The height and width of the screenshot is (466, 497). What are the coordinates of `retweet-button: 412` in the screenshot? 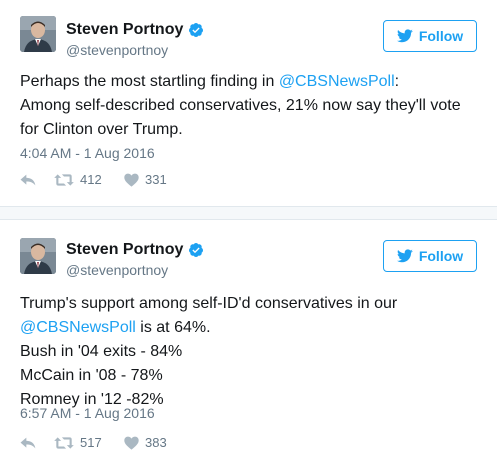 It's located at (89, 179).